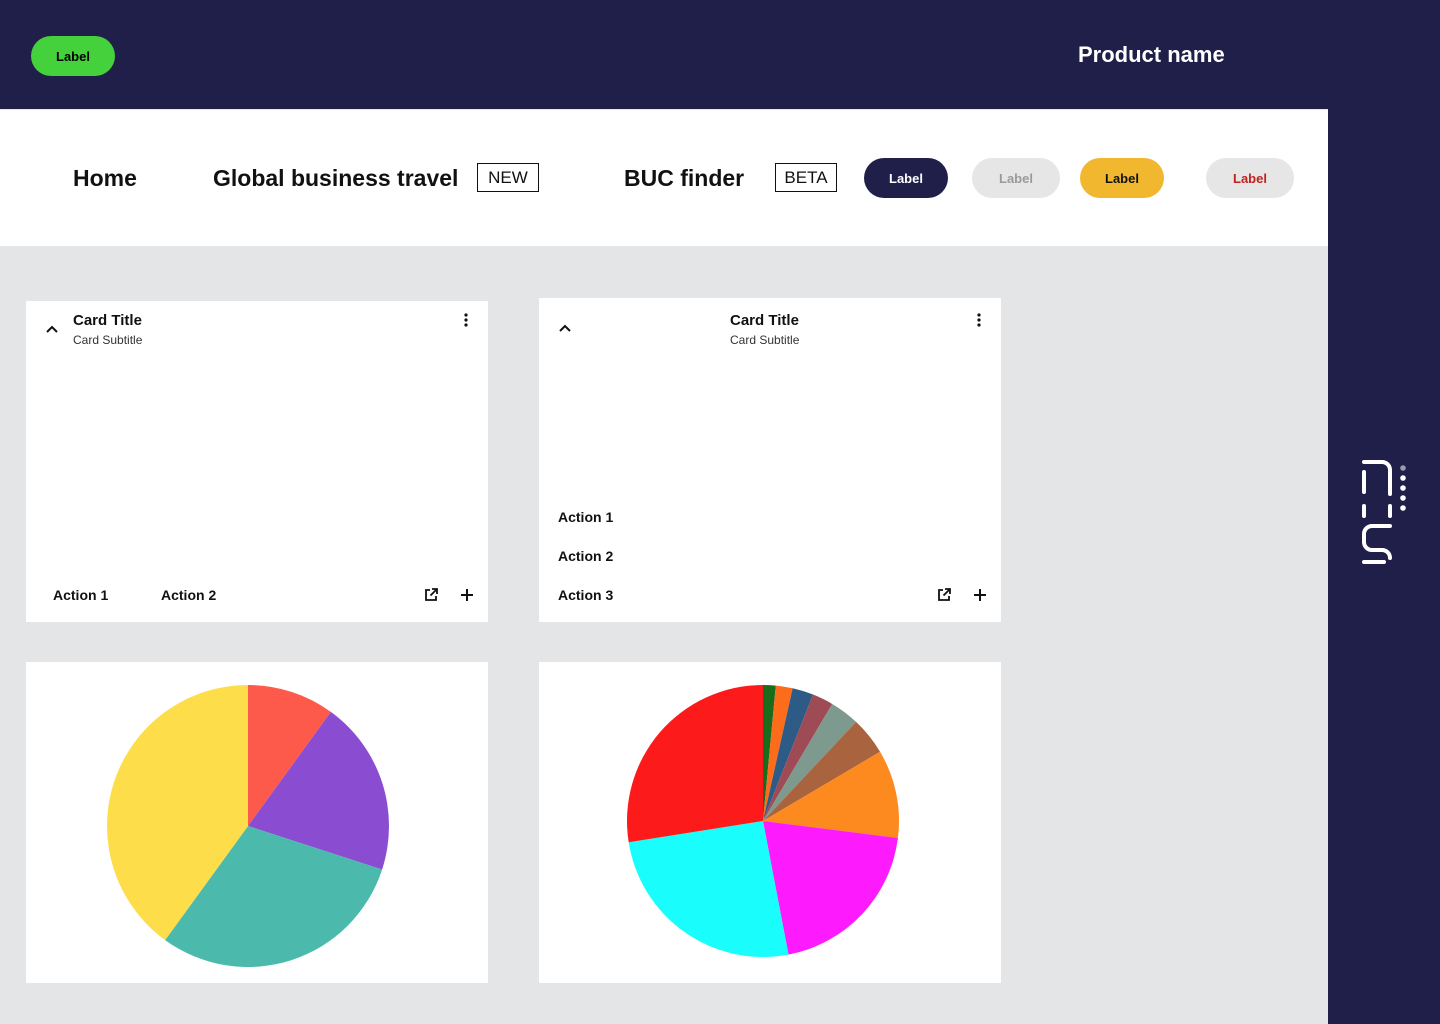 This screenshot has width=1440, height=1024. I want to click on new-tag: NEW, so click(508, 177).